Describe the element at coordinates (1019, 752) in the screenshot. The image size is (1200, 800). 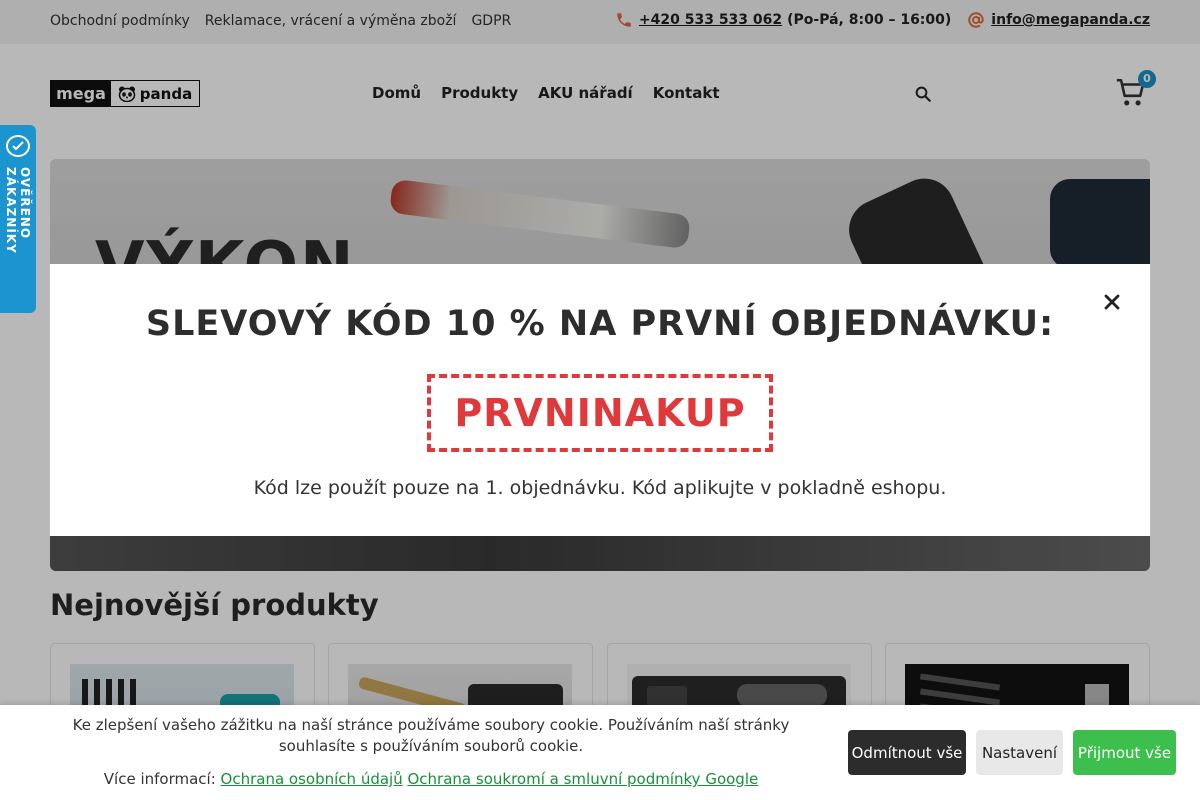
I see `cookie-settings-button: Nastavení` at that location.